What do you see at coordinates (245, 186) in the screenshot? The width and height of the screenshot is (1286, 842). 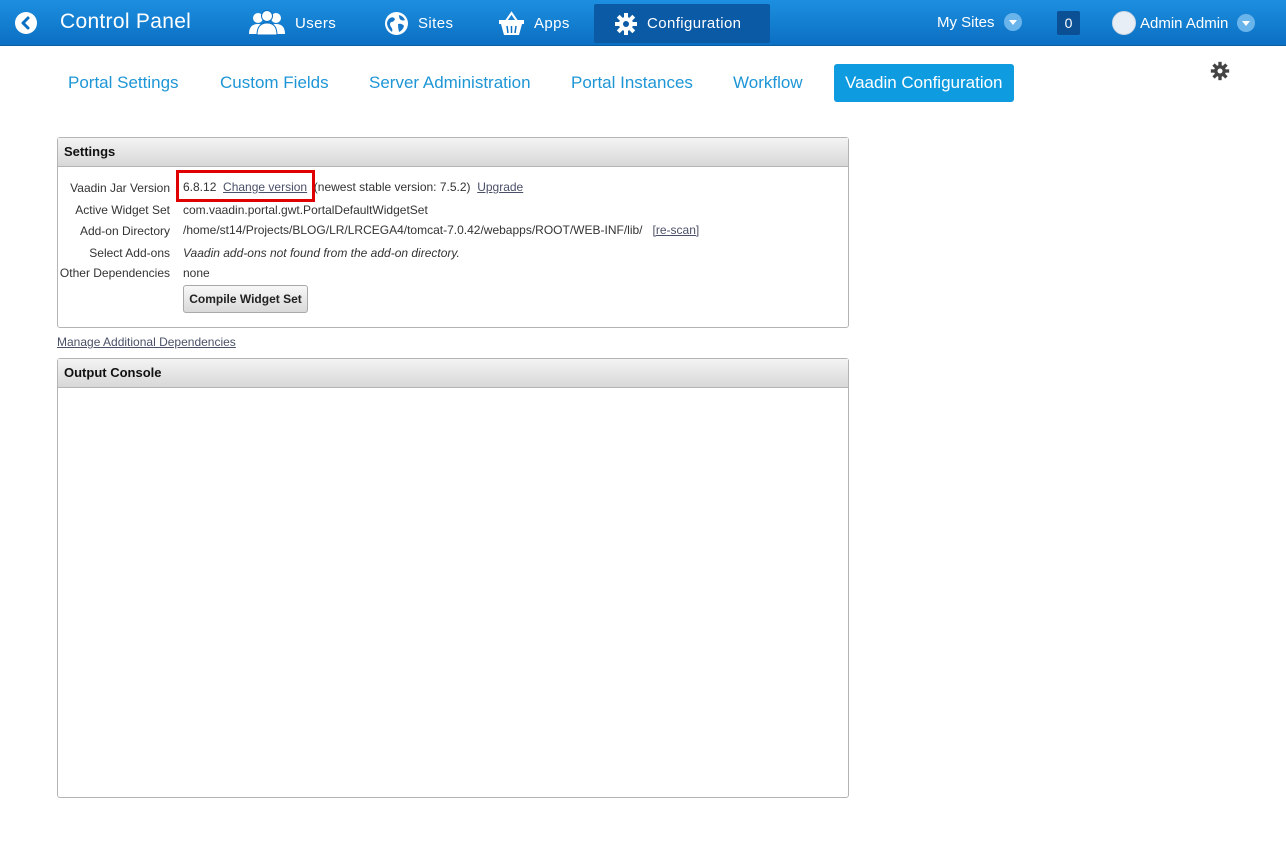 I see `highlight-box` at bounding box center [245, 186].